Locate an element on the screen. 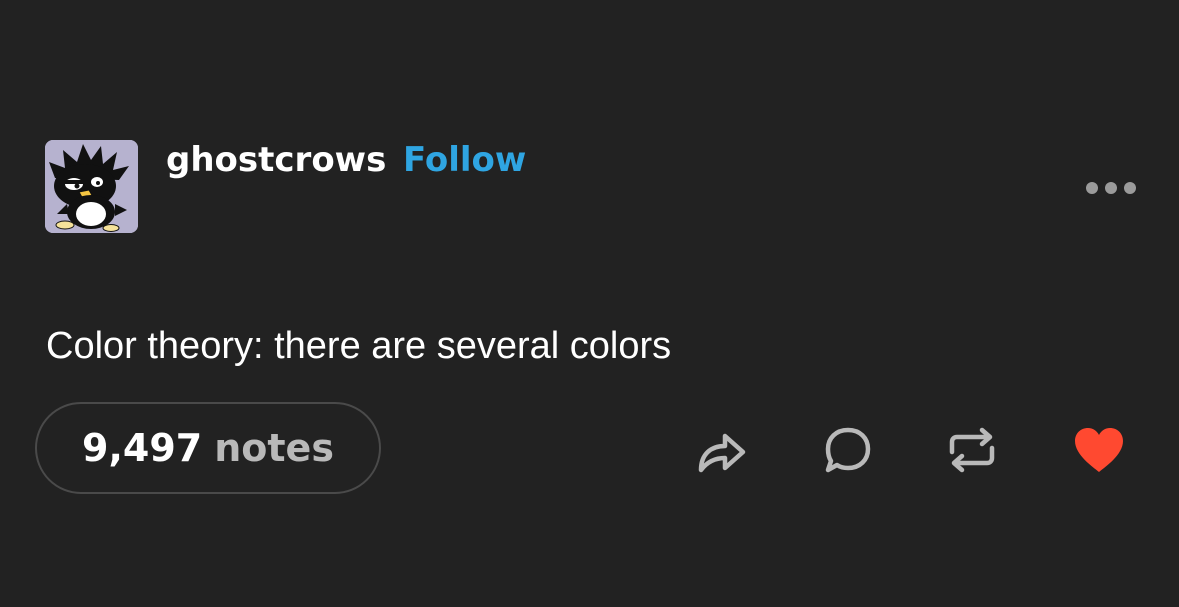  username: ghostcrows is located at coordinates (276, 160).